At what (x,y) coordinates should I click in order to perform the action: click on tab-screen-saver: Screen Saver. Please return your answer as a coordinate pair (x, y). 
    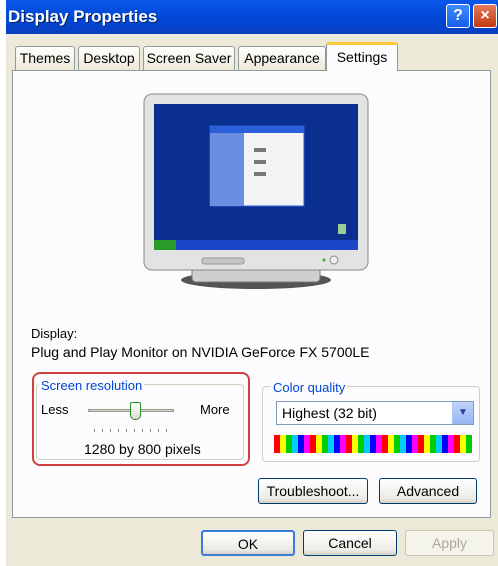
    Looking at the image, I should click on (189, 58).